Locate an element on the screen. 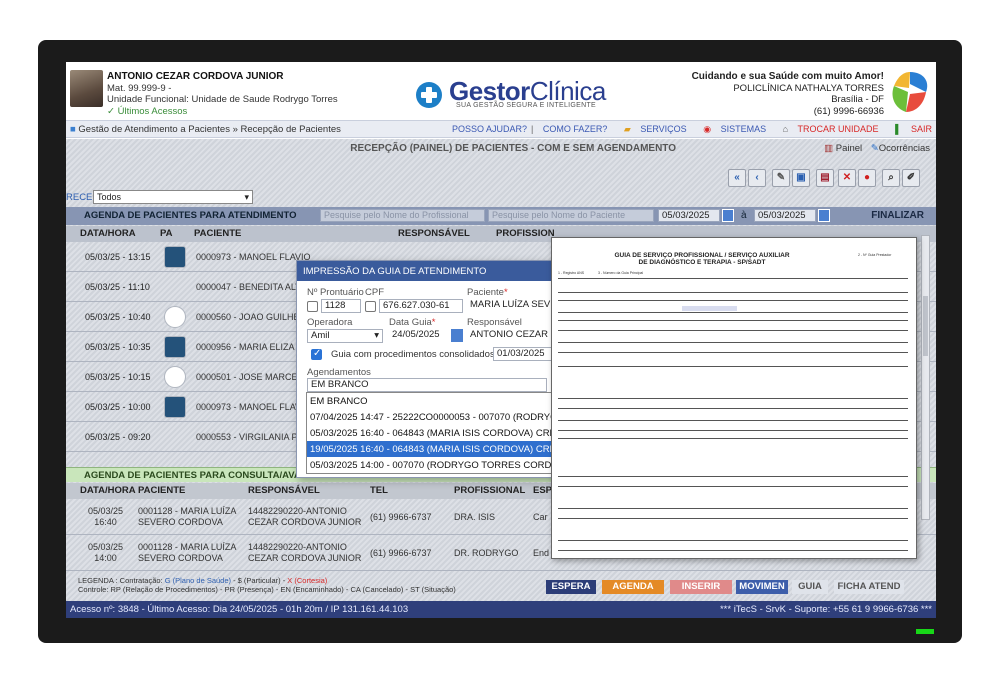 Image resolution: width=1000 pixels, height=680 pixels. col-responsible: RESPONSÁVEL is located at coordinates (284, 490).